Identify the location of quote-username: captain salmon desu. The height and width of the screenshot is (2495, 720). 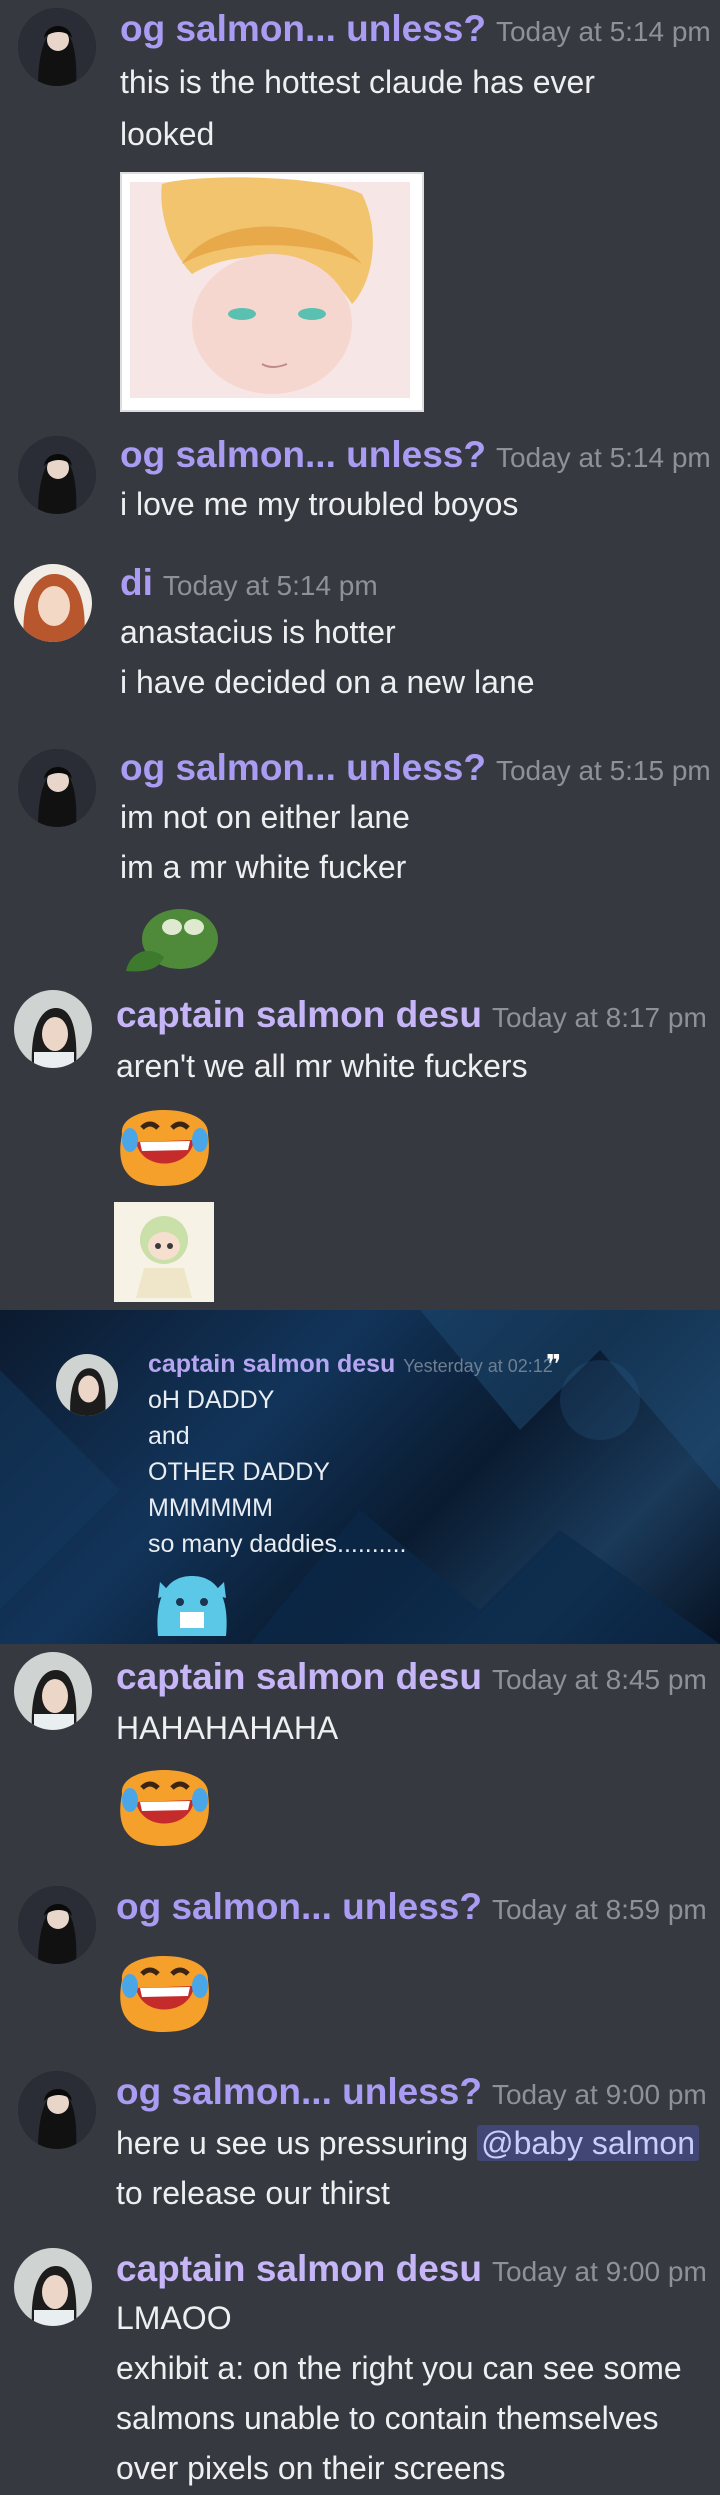
(271, 1364).